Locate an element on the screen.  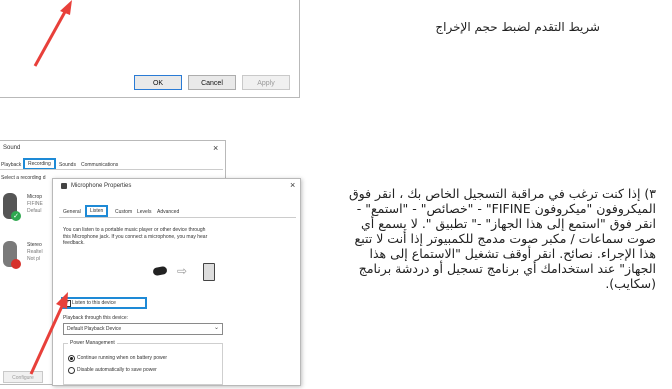
cancel-button: Cancel is located at coordinates (212, 82).